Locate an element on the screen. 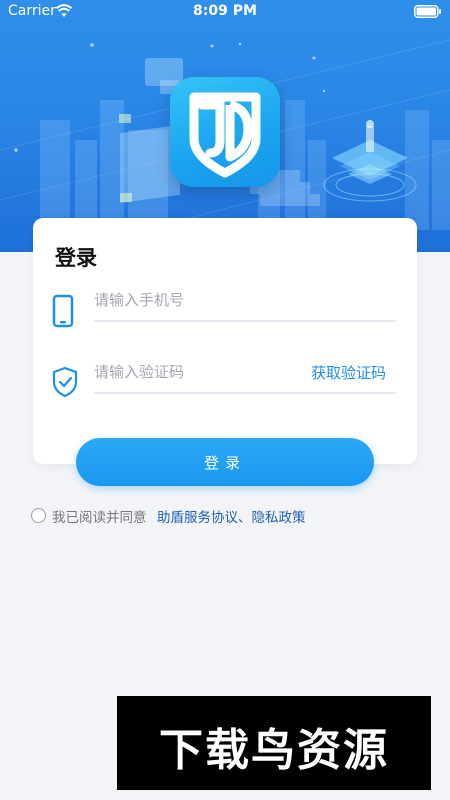  agree-radio-icon is located at coordinates (38, 515).